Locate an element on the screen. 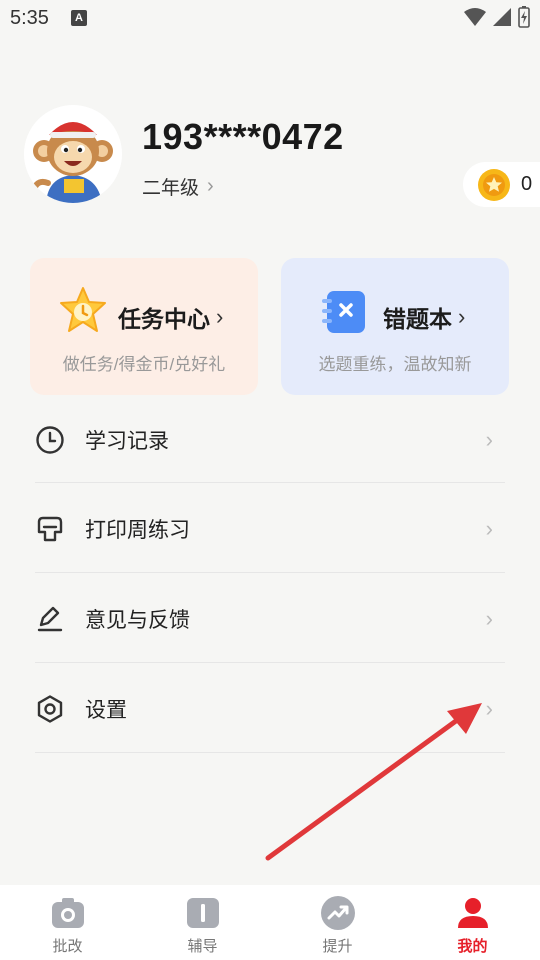 The height and width of the screenshot is (960, 540). coin-balance: 0 is located at coordinates (501, 184).